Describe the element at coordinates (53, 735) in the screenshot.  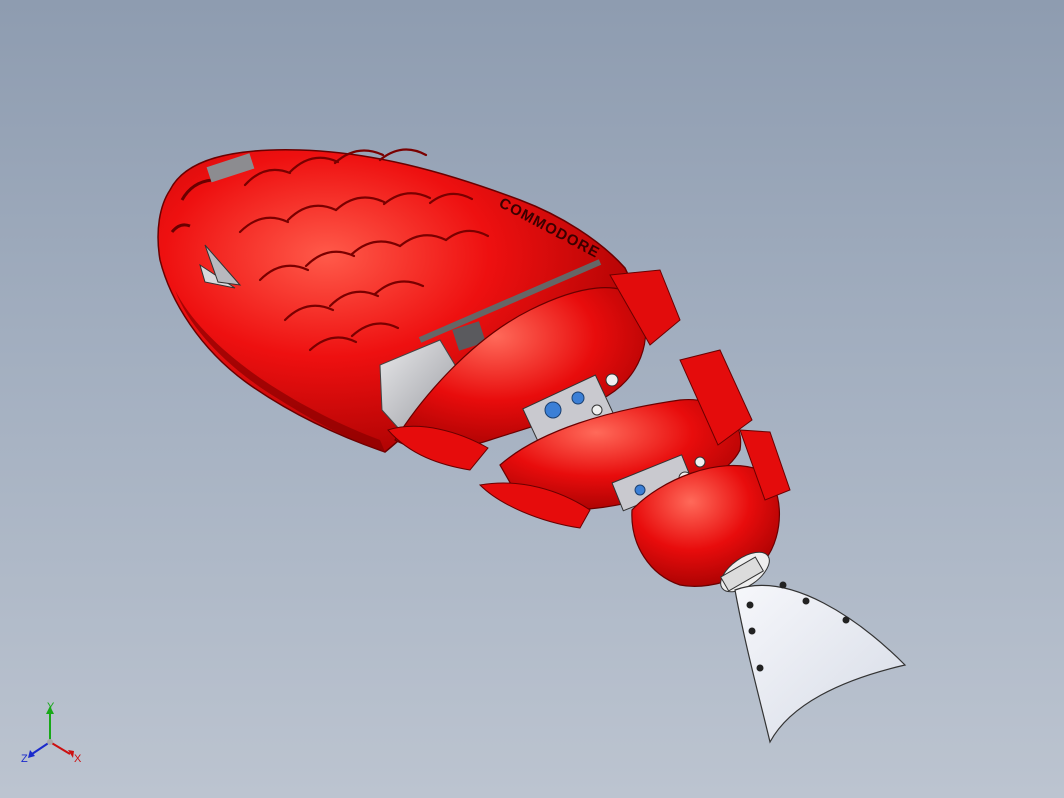
I see `orientation-triad: Y X Z` at that location.